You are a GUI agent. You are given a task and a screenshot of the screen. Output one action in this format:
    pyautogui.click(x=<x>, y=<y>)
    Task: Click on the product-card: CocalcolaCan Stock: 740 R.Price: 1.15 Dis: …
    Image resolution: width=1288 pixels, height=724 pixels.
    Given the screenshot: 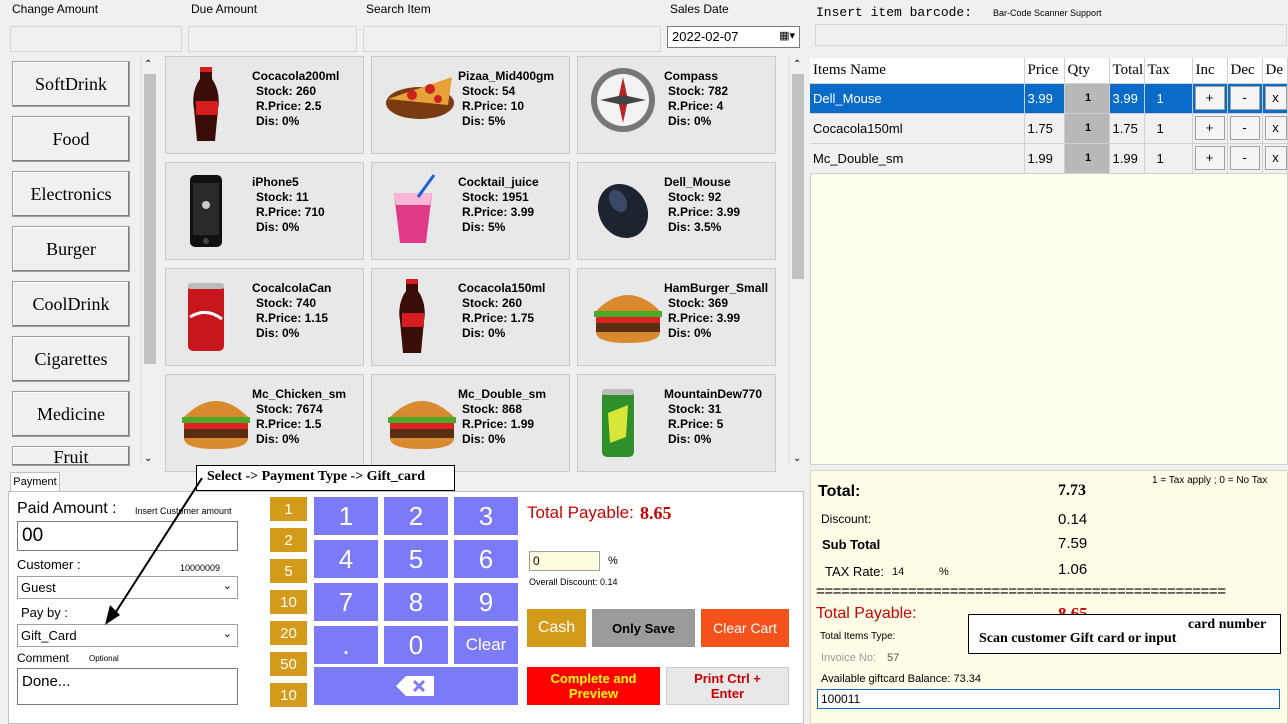 What is the action you would take?
    pyautogui.click(x=264, y=317)
    